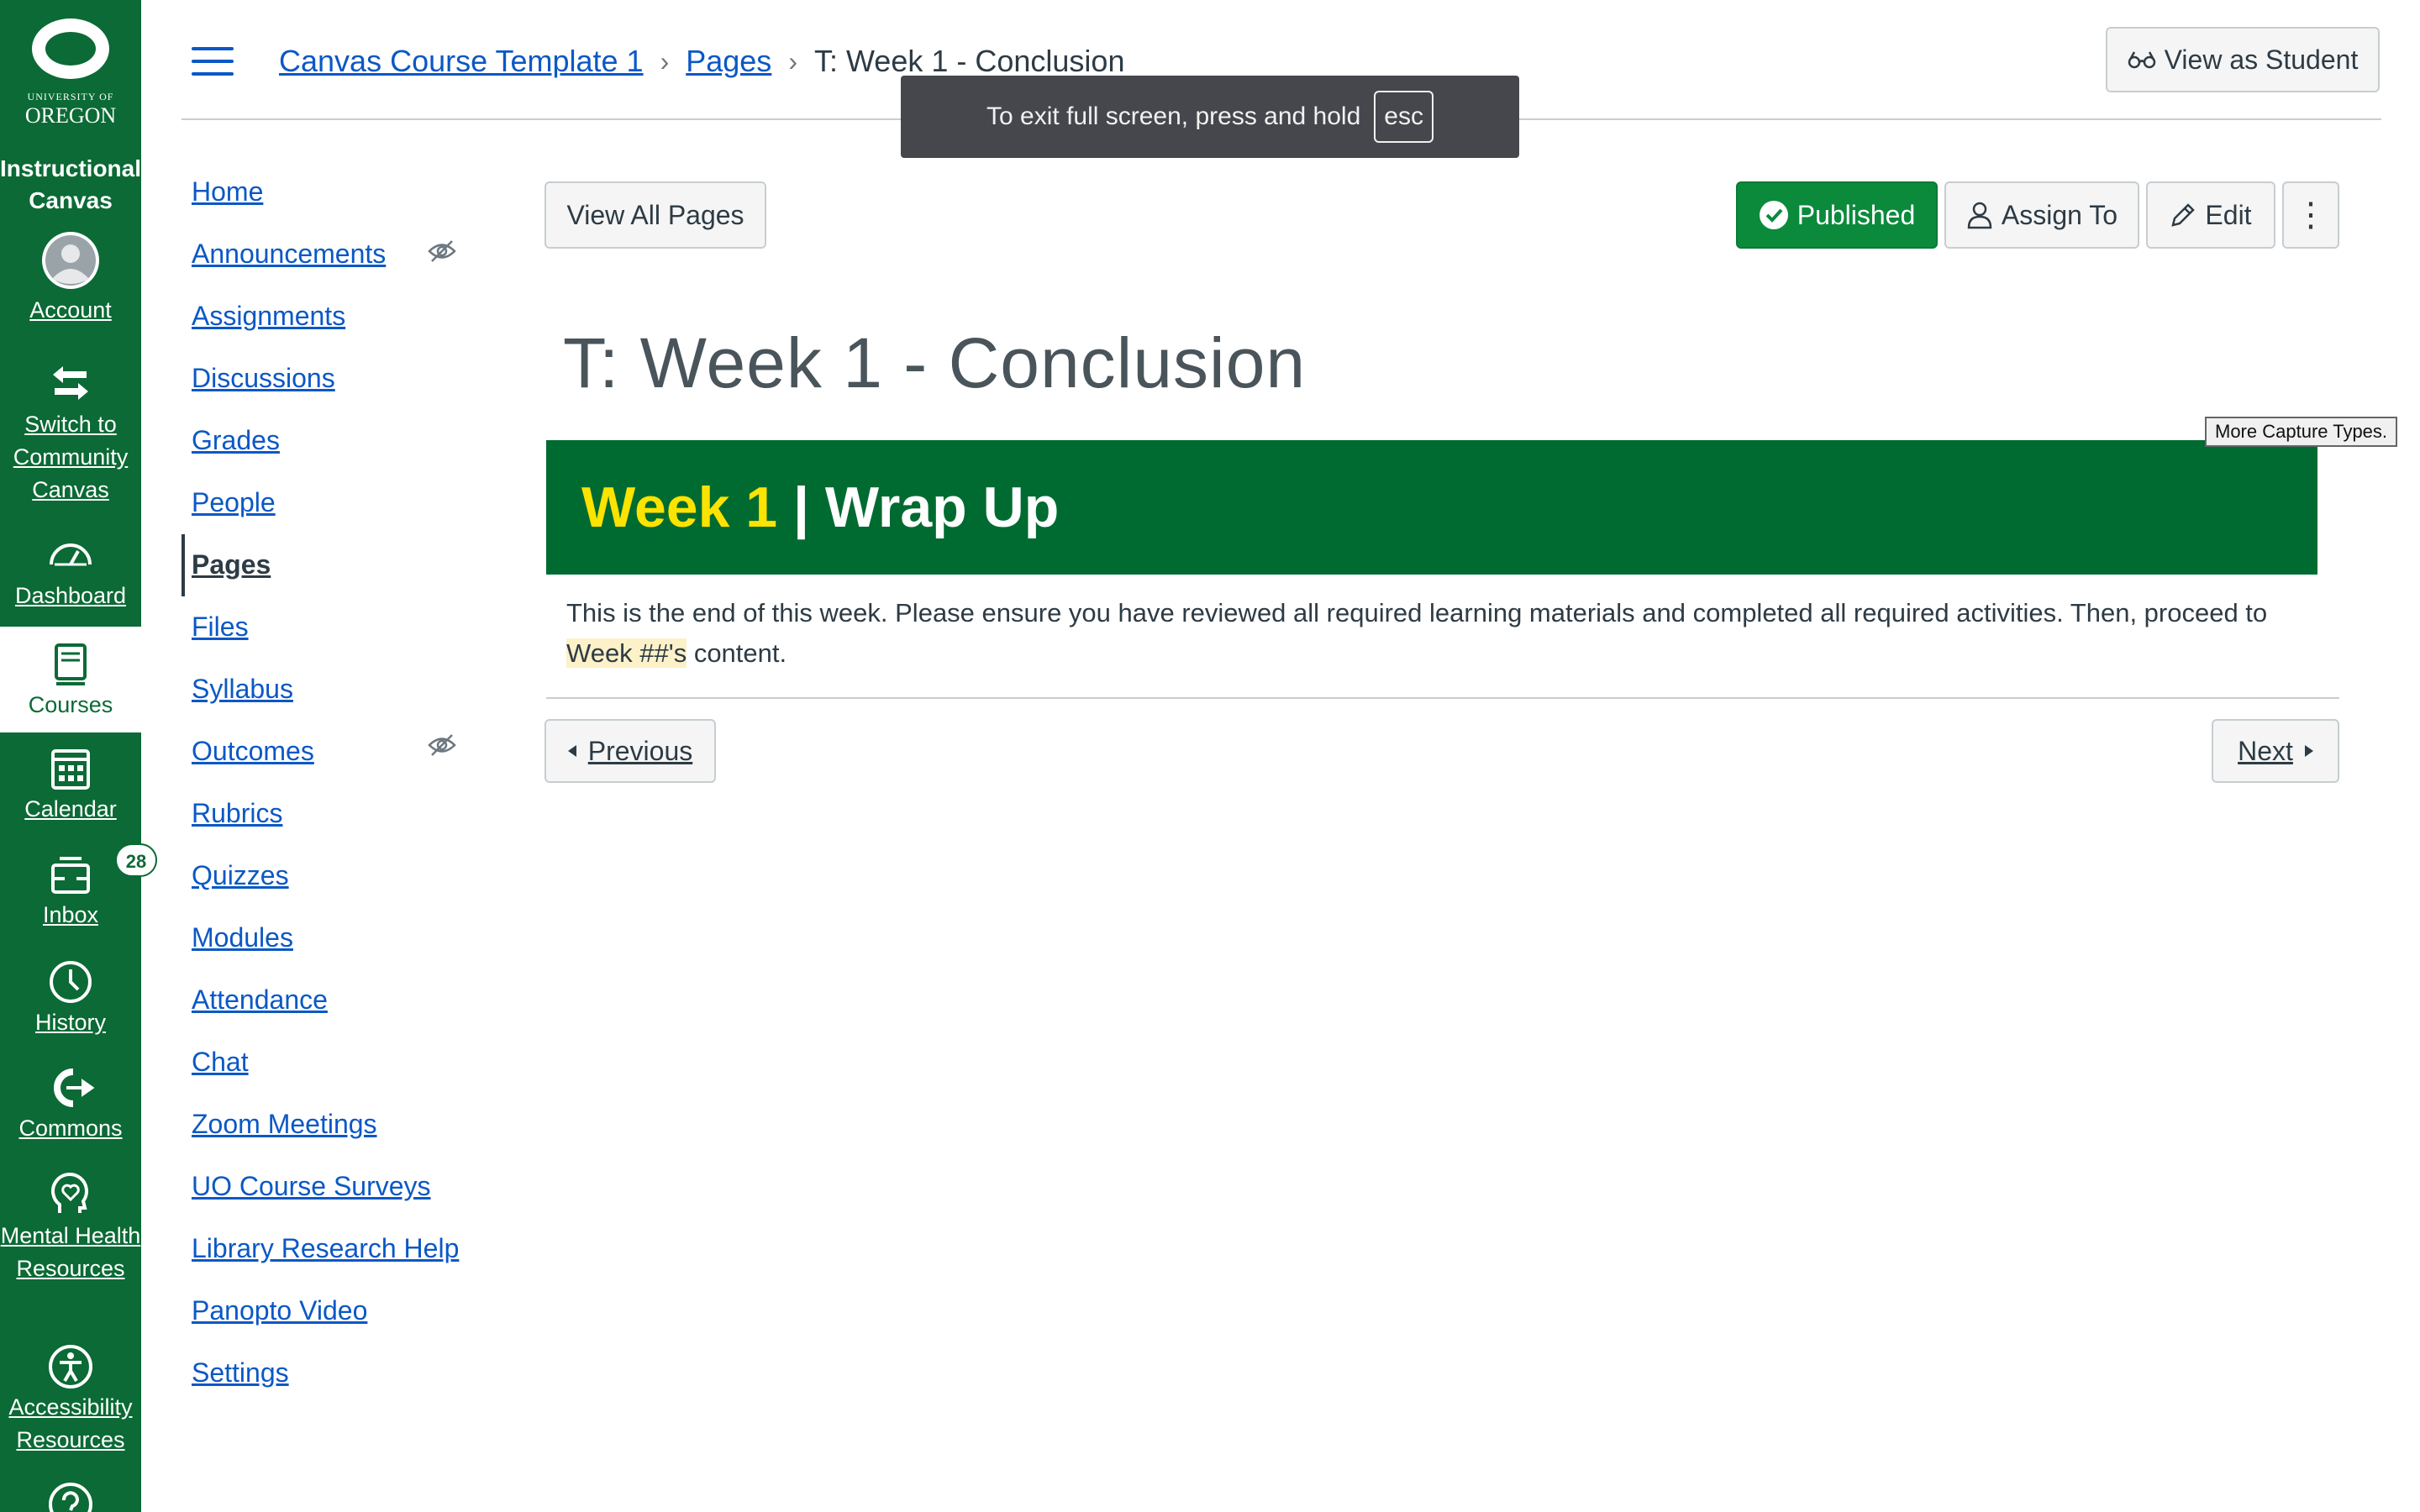 The height and width of the screenshot is (1512, 2420). Describe the element at coordinates (462, 61) in the screenshot. I see `breadcrumb-course-link: Canvas Course Template 1` at that location.